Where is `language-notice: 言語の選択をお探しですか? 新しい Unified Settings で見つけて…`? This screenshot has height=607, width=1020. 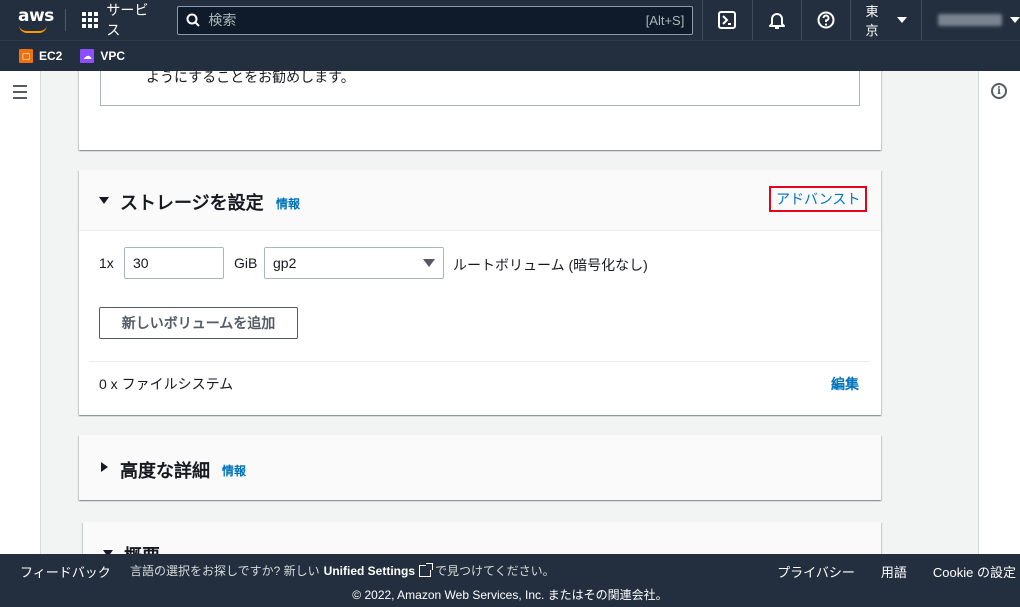 language-notice: 言語の選択をお探しですか? 新しい Unified Settings で見つけて… is located at coordinates (342, 570).